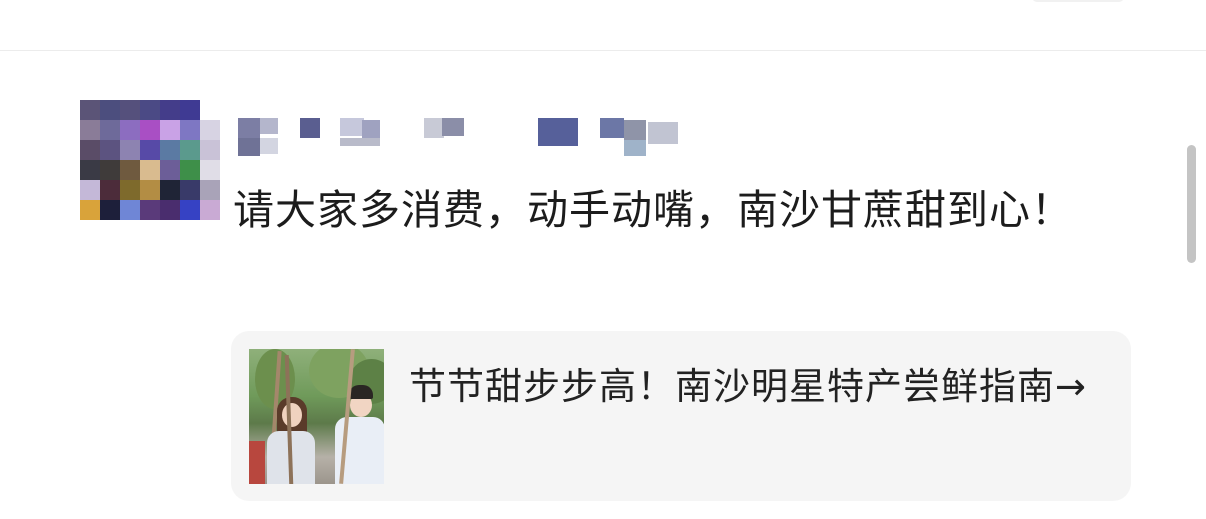 This screenshot has height=519, width=1206. I want to click on divider, so click(603, 50).